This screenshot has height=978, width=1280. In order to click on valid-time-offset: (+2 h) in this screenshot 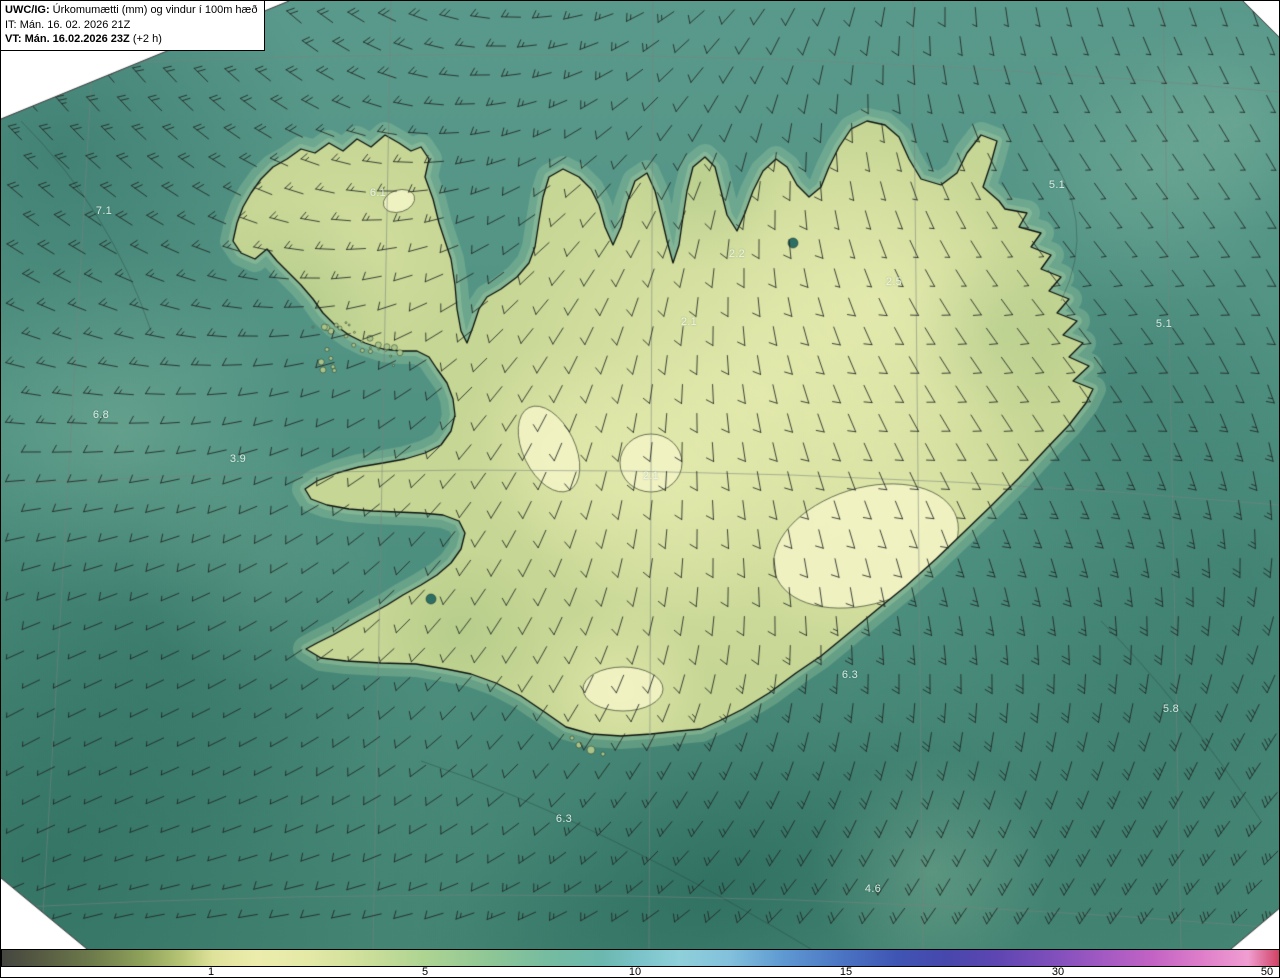, I will do `click(147, 39)`.